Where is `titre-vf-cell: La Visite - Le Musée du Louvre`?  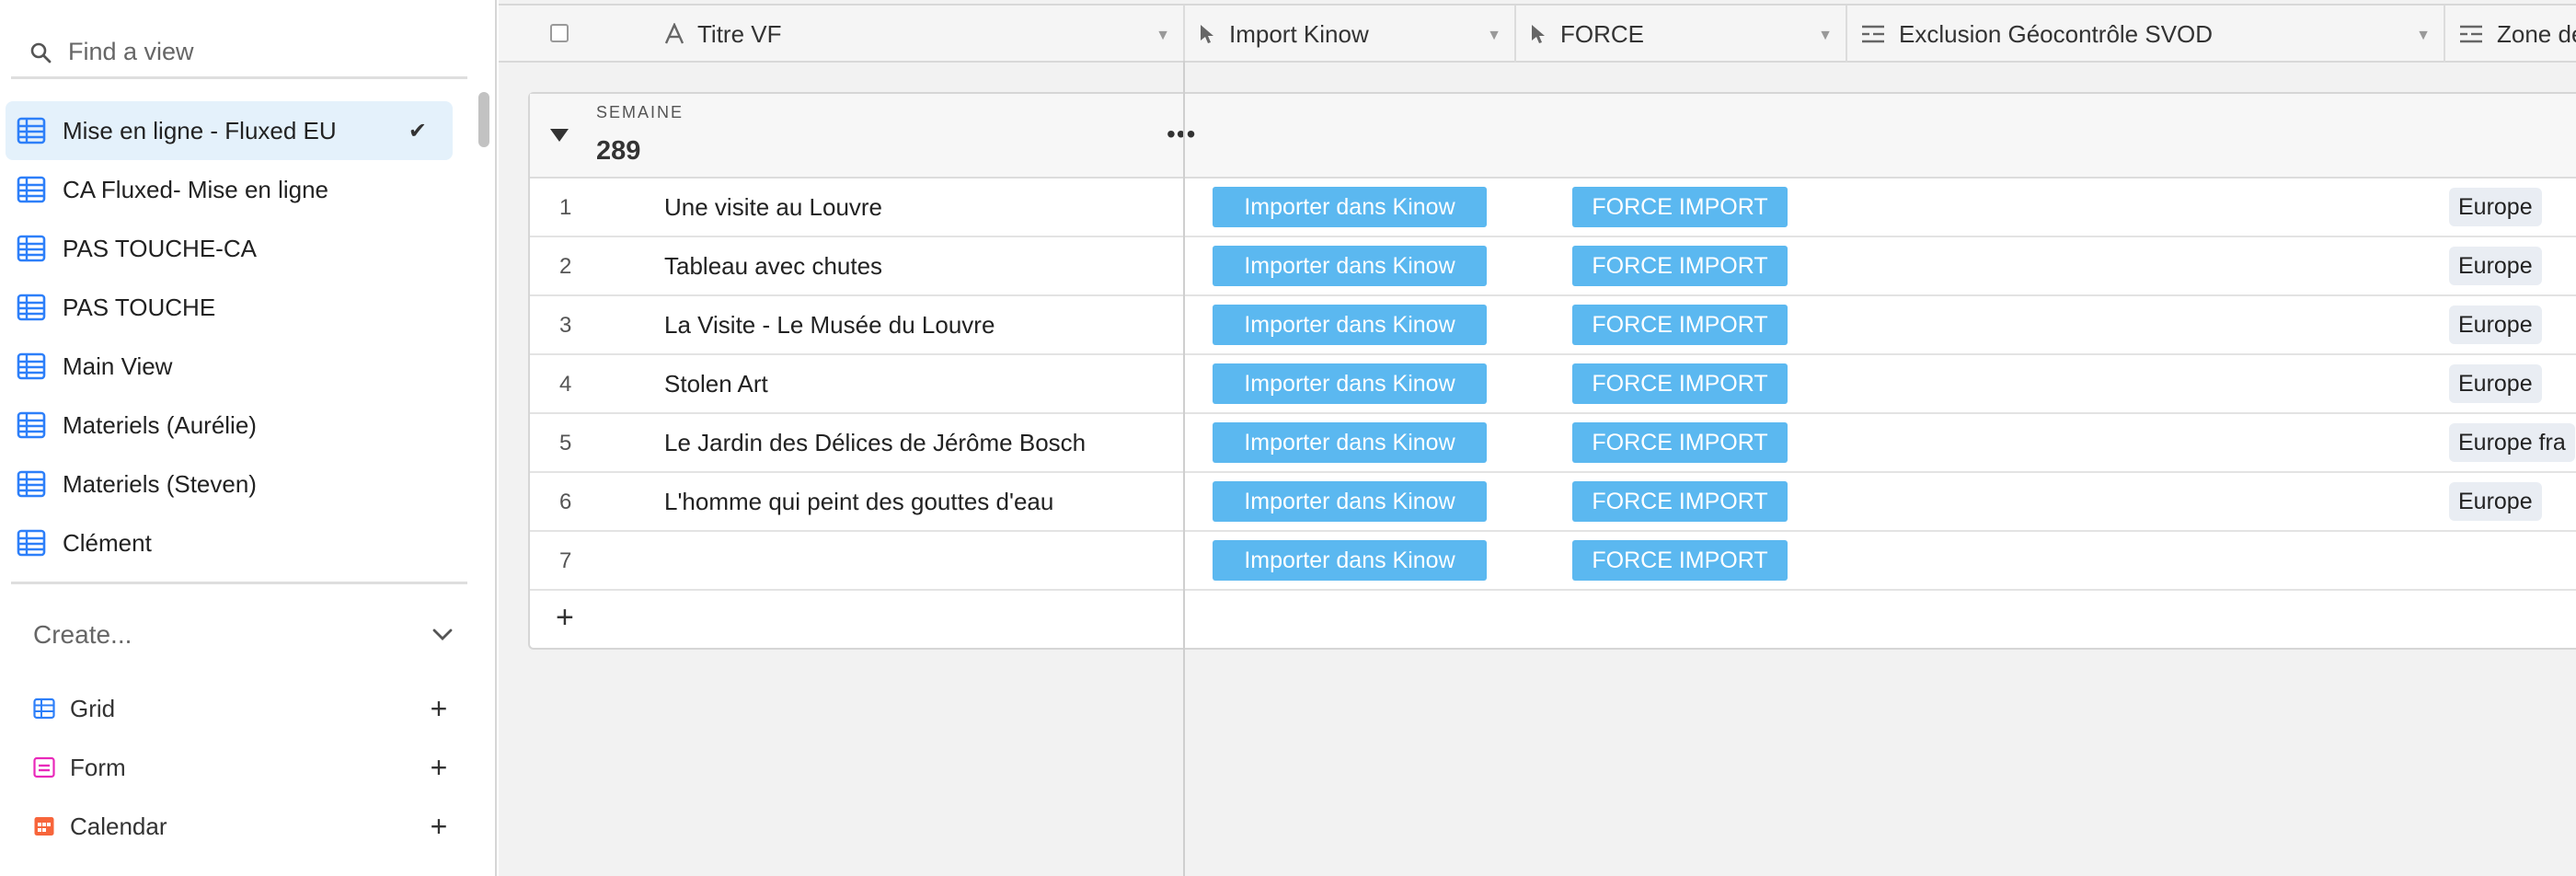
titre-vf-cell: La Visite - Le Musée du Louvre is located at coordinates (829, 325).